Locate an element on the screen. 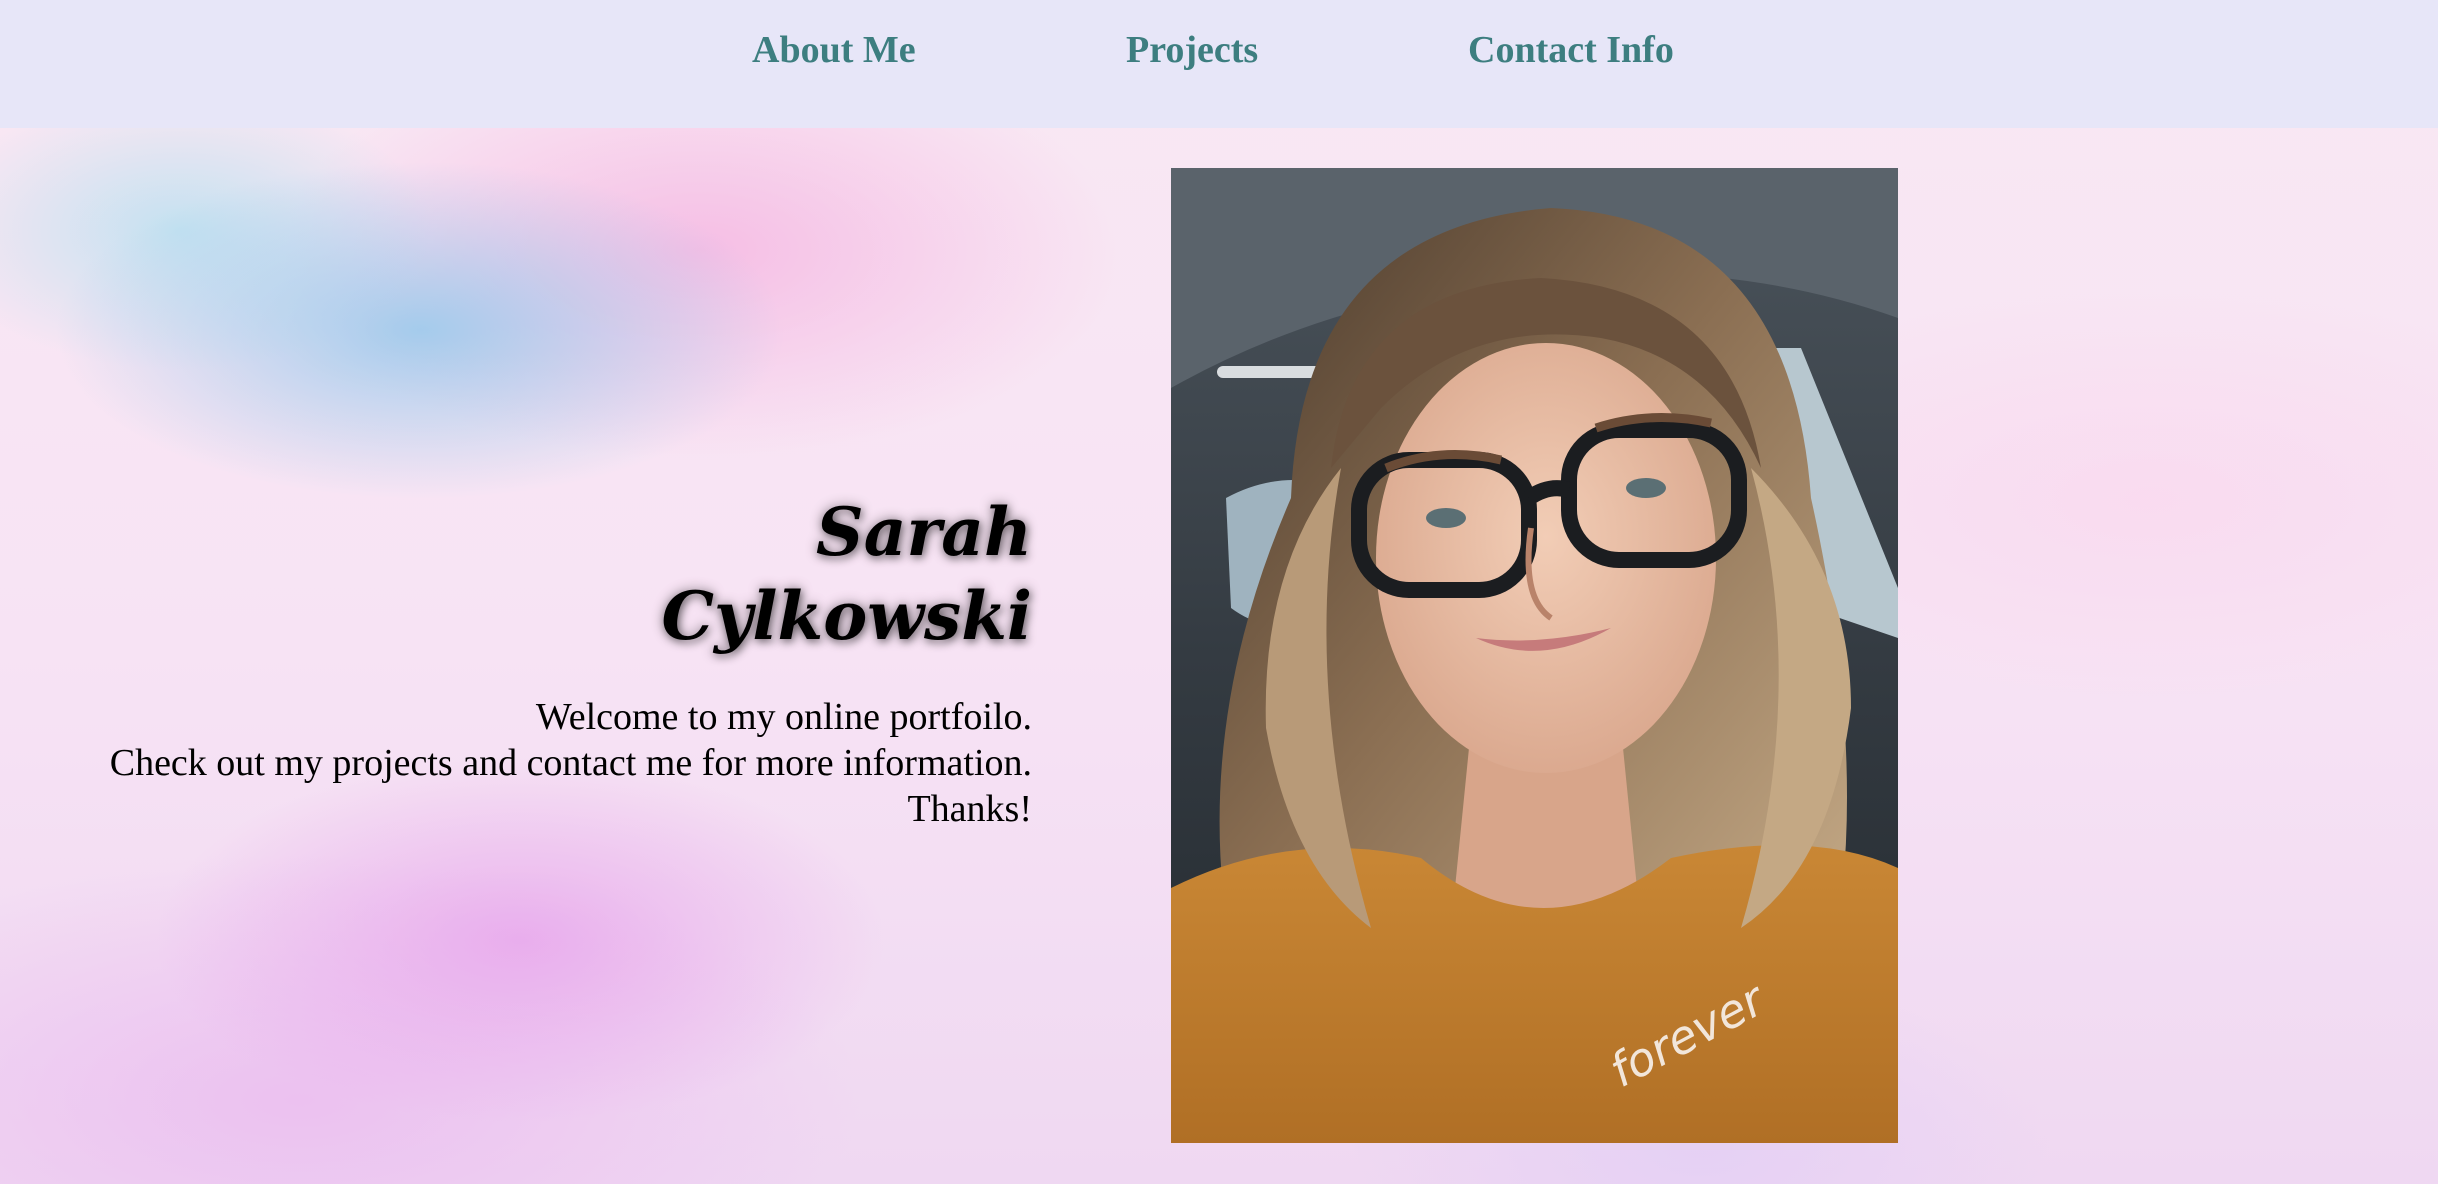 The width and height of the screenshot is (2438, 1184). welcome-line: Thanks! is located at coordinates (969, 809).